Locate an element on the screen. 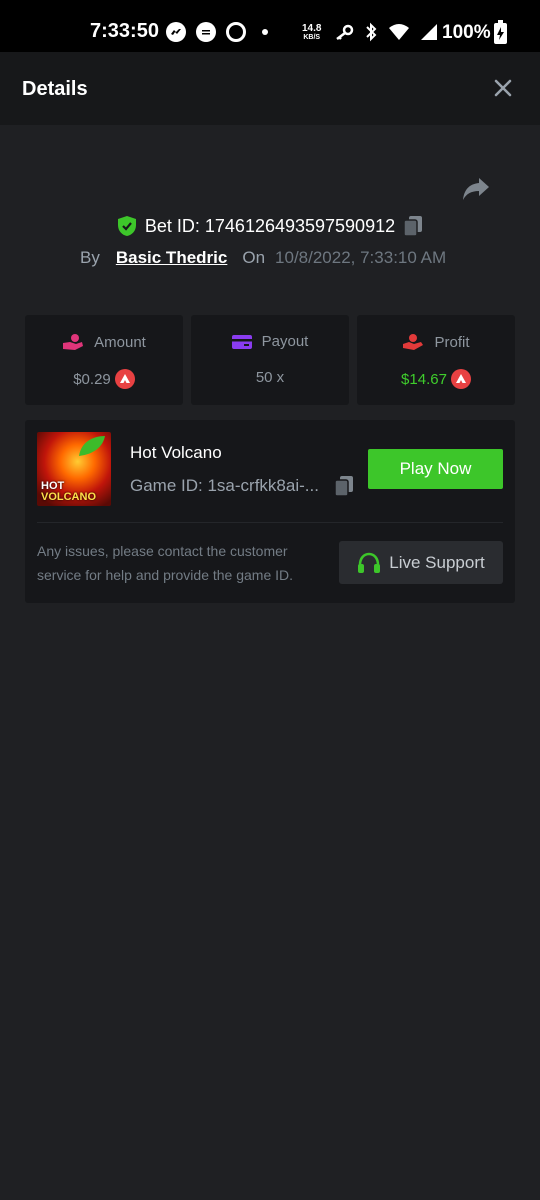 The height and width of the screenshot is (1200, 540). signal-icon is located at coordinates (429, 32).